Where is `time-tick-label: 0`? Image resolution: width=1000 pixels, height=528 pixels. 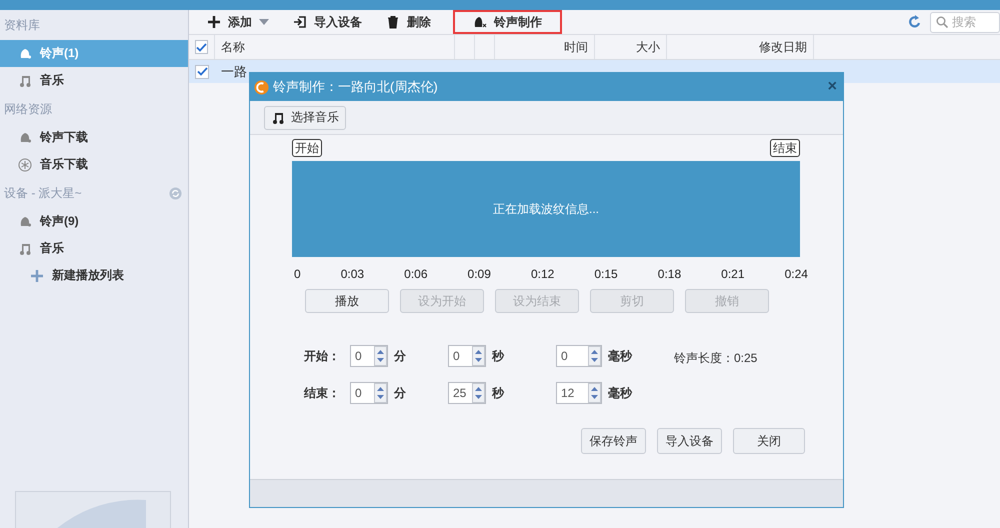
time-tick-label: 0 is located at coordinates (297, 274).